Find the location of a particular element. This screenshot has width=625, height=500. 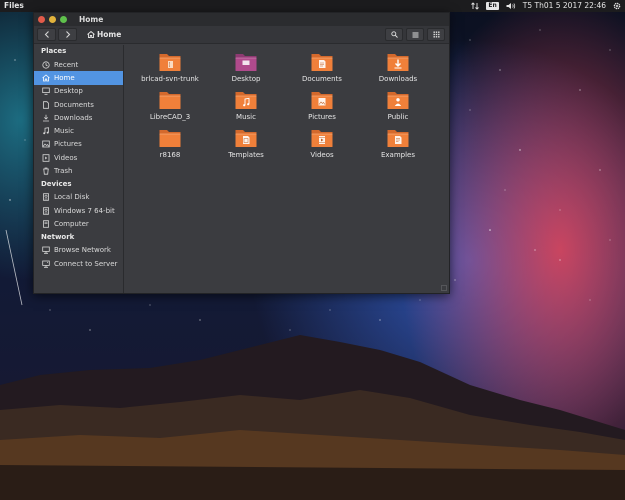

home-icon is located at coordinates (46, 78).